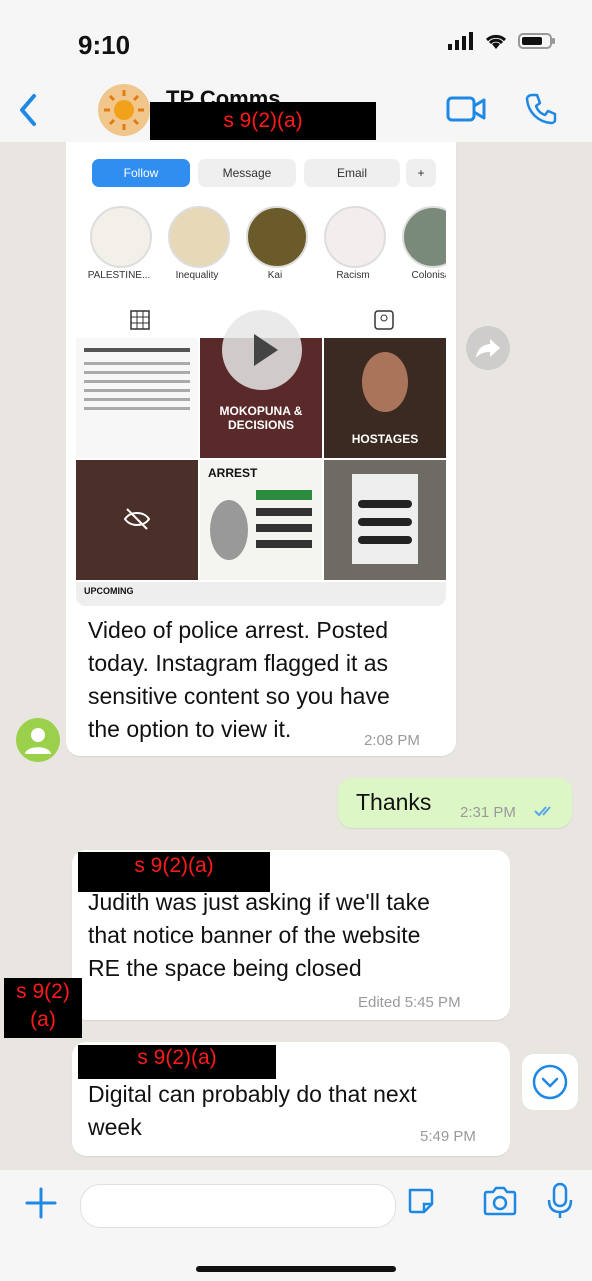  What do you see at coordinates (261, 418) in the screenshot?
I see `post-tile-caption: MOKOPUNA & DECISIONS` at bounding box center [261, 418].